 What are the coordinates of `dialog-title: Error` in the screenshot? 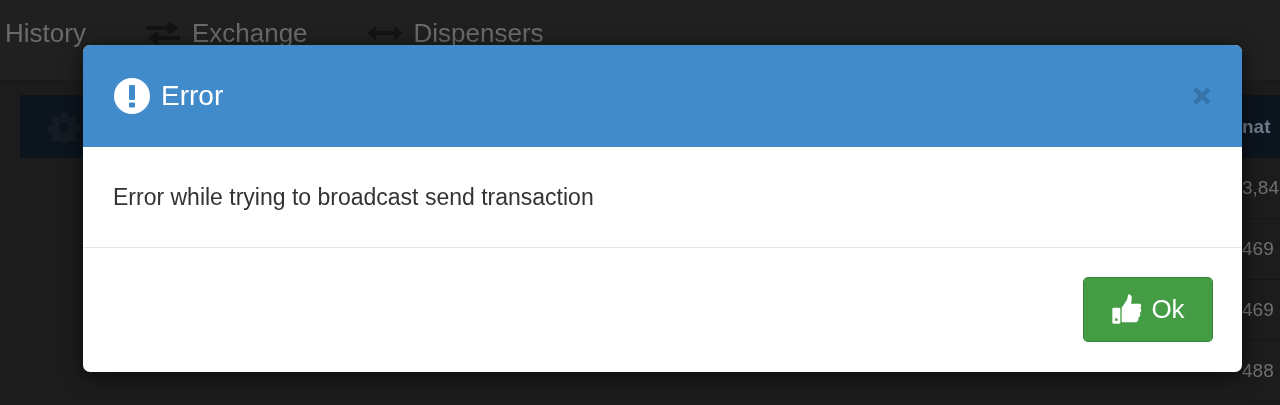 It's located at (193, 96).